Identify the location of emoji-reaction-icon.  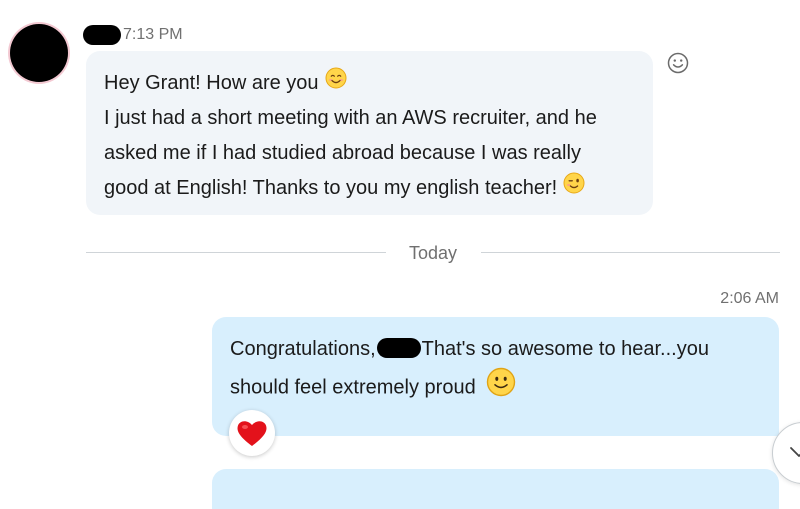
(678, 63).